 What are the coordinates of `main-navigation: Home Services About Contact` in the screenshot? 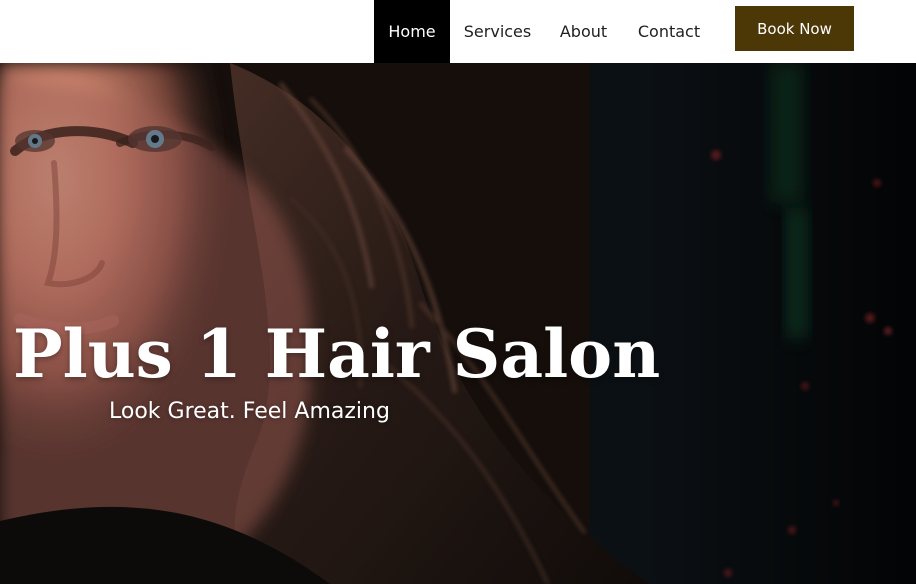 It's located at (545, 31).